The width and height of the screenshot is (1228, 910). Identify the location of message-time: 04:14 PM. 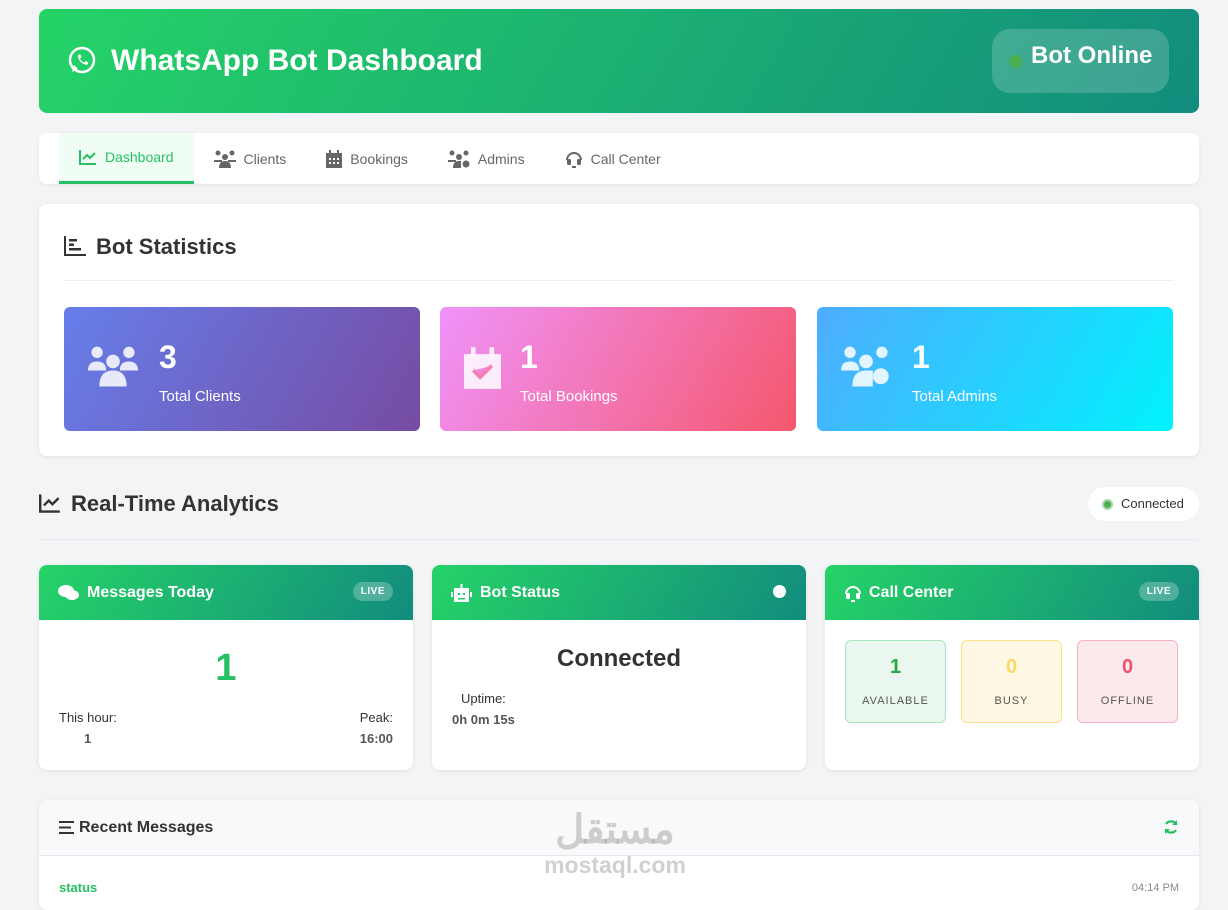
(1155, 888).